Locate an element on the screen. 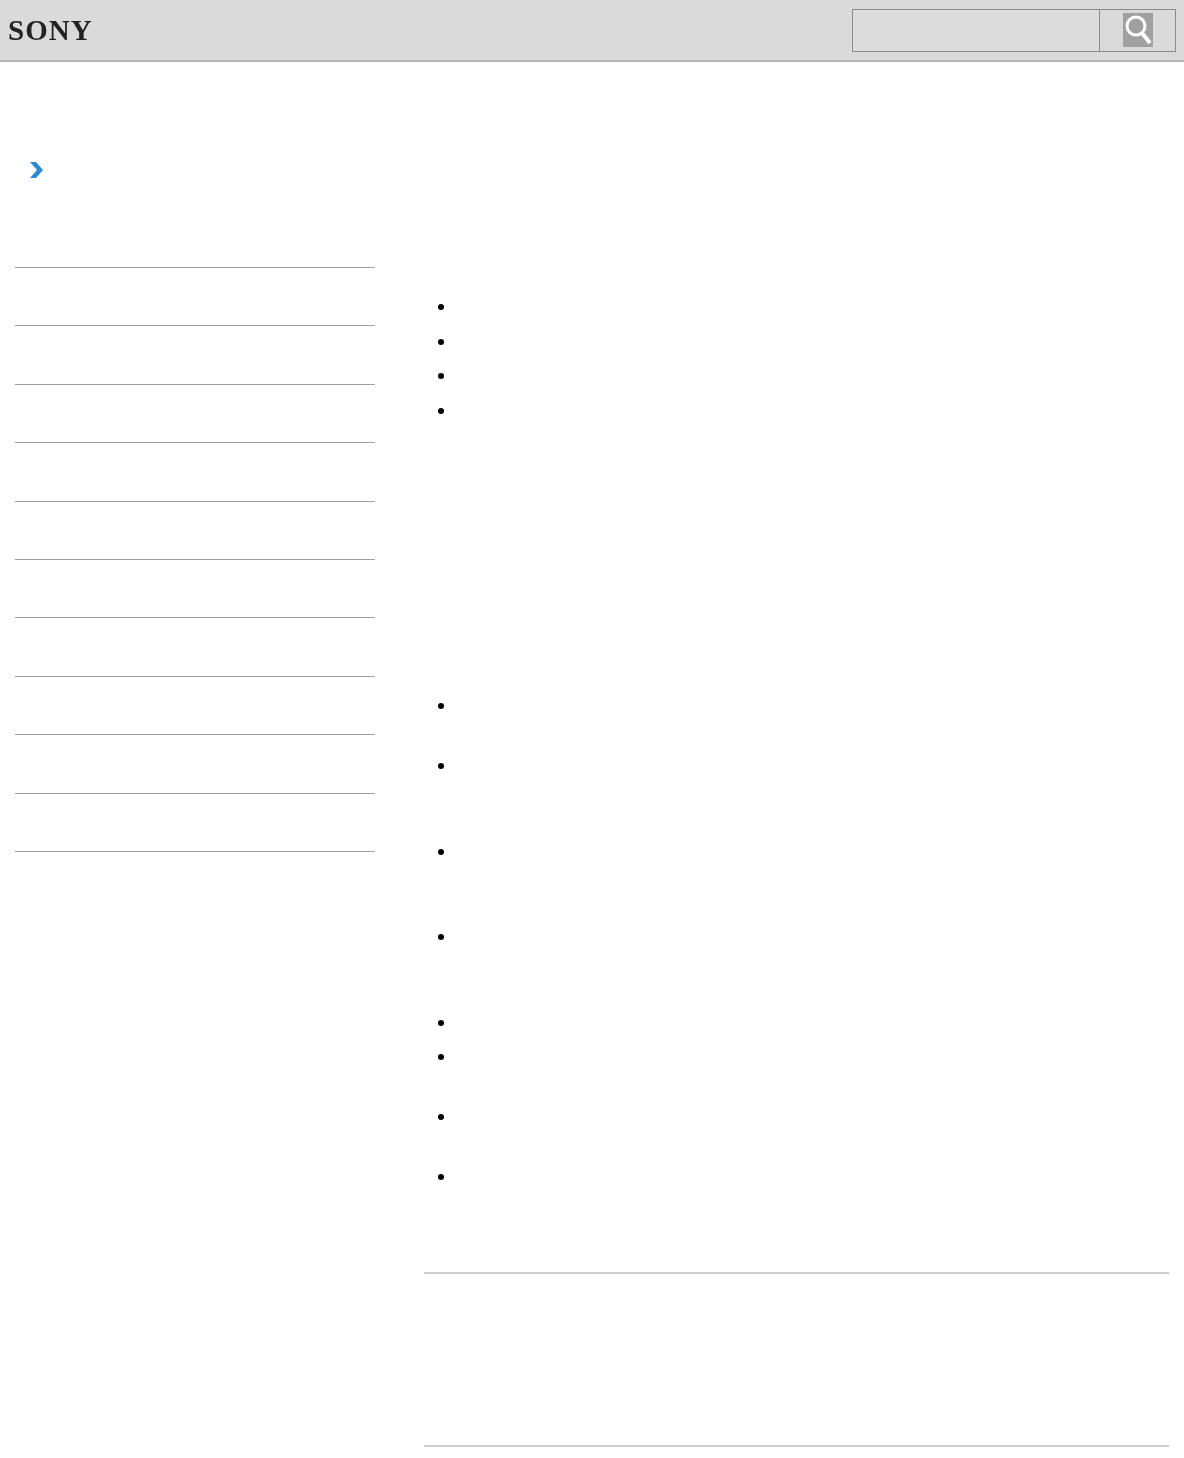 The image size is (1184, 1458). search-button is located at coordinates (1137, 30).